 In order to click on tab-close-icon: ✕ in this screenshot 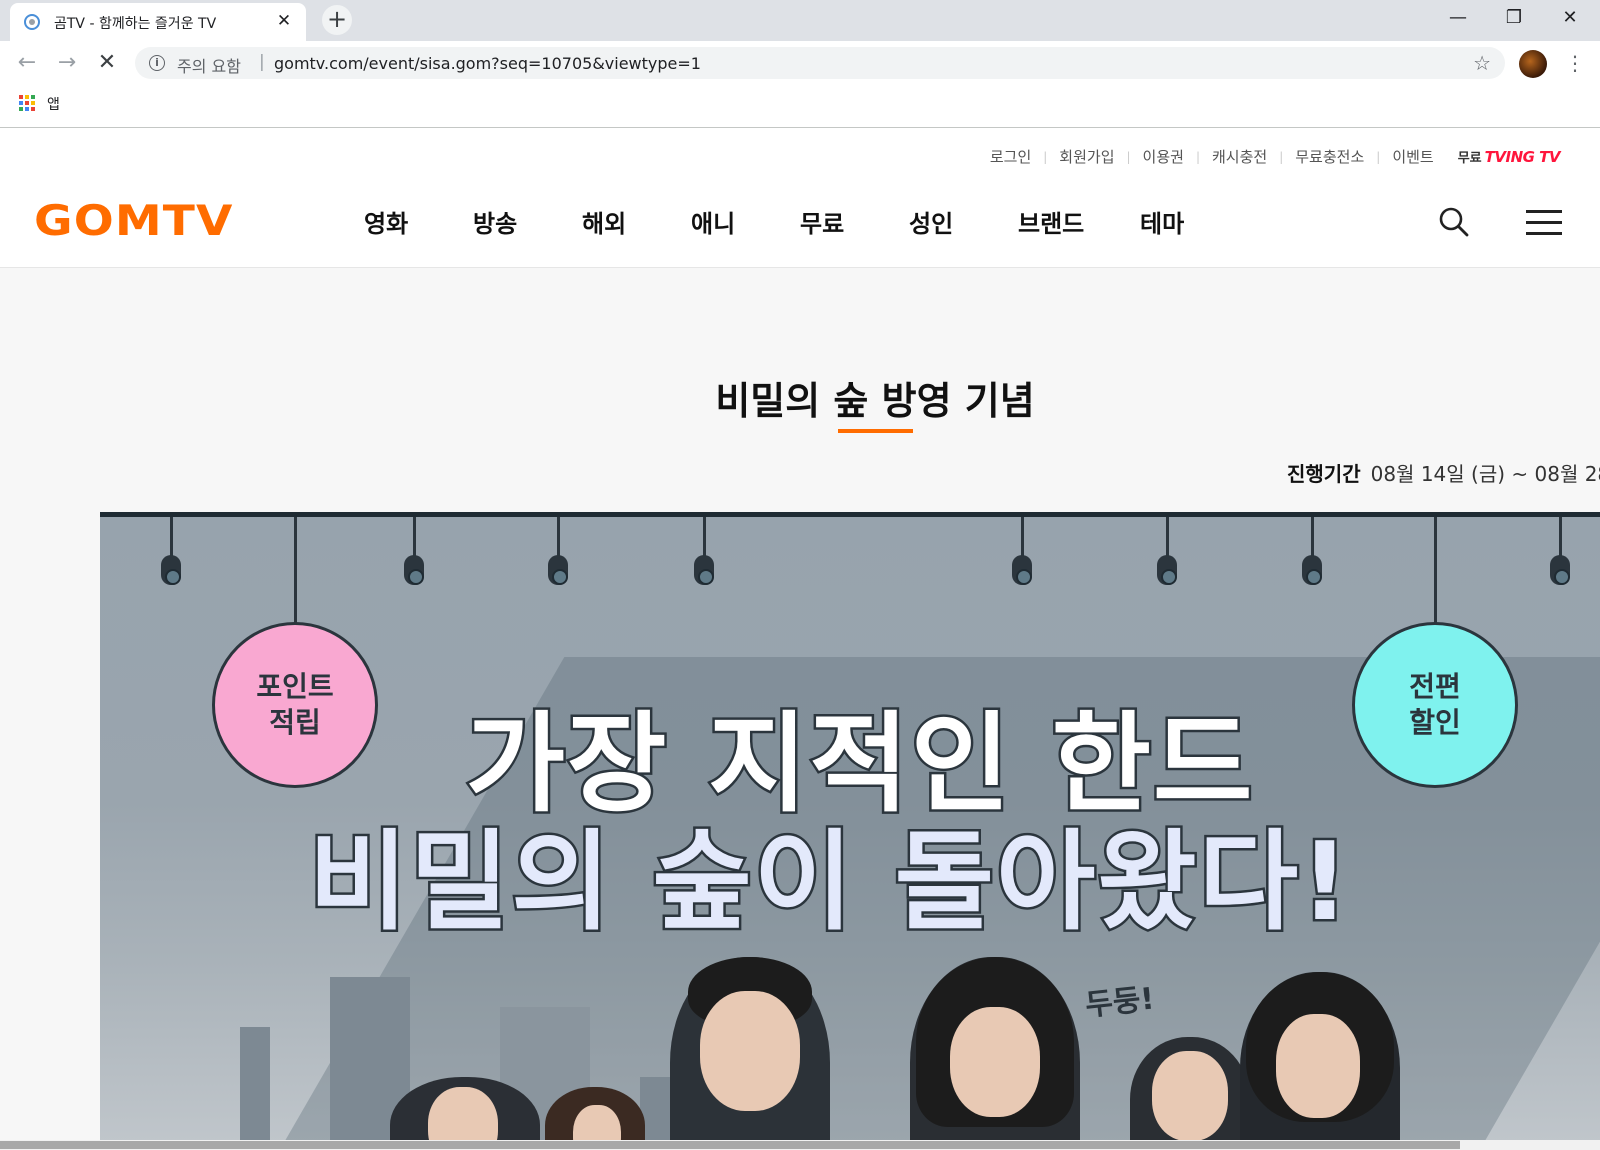, I will do `click(284, 21)`.